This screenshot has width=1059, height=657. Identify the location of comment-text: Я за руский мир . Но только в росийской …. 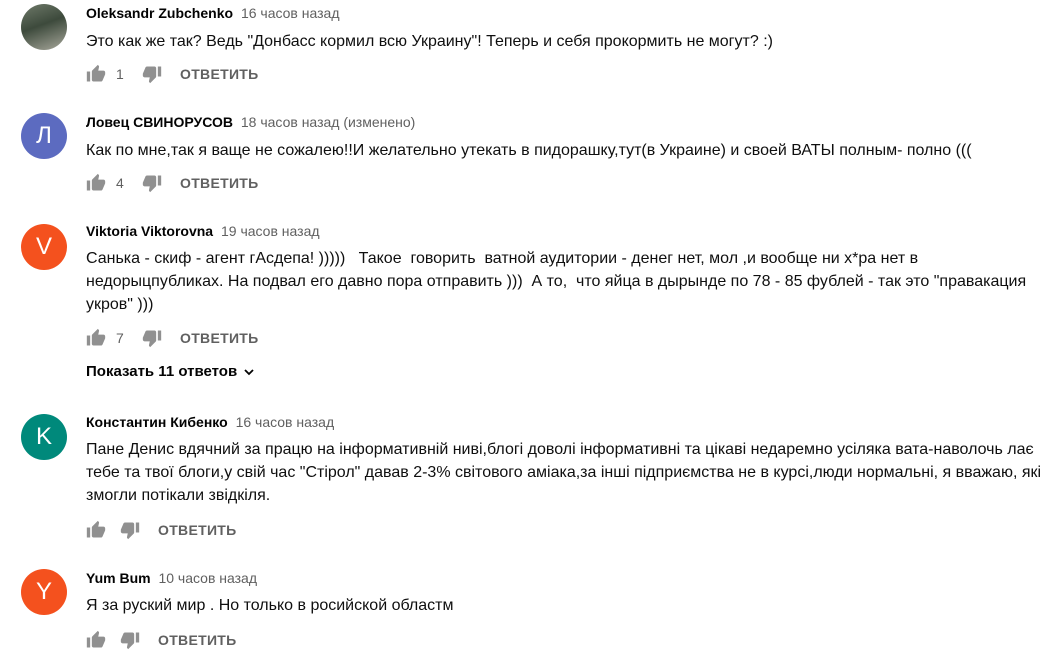
(270, 605).